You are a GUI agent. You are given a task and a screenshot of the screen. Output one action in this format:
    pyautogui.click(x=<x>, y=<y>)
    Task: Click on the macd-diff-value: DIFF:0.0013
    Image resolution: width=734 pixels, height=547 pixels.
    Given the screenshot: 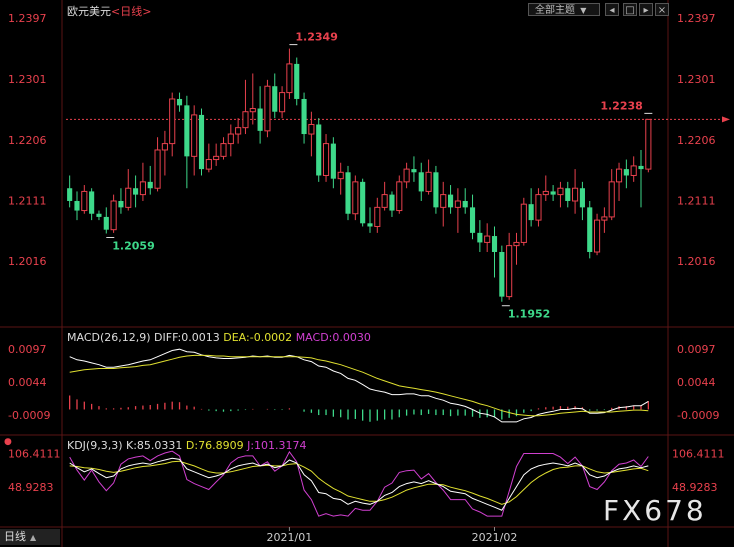 What is the action you would take?
    pyautogui.click(x=187, y=337)
    